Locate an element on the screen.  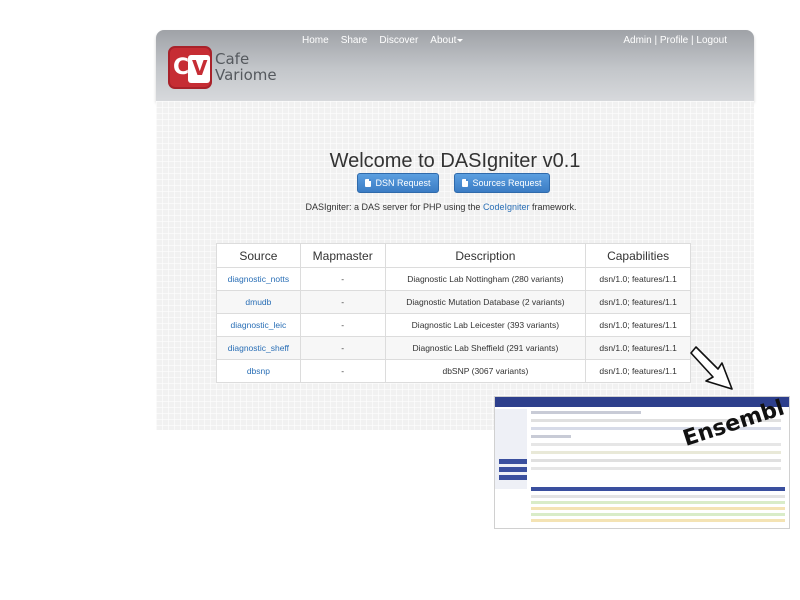
logout-link: Logout is located at coordinates (711, 40).